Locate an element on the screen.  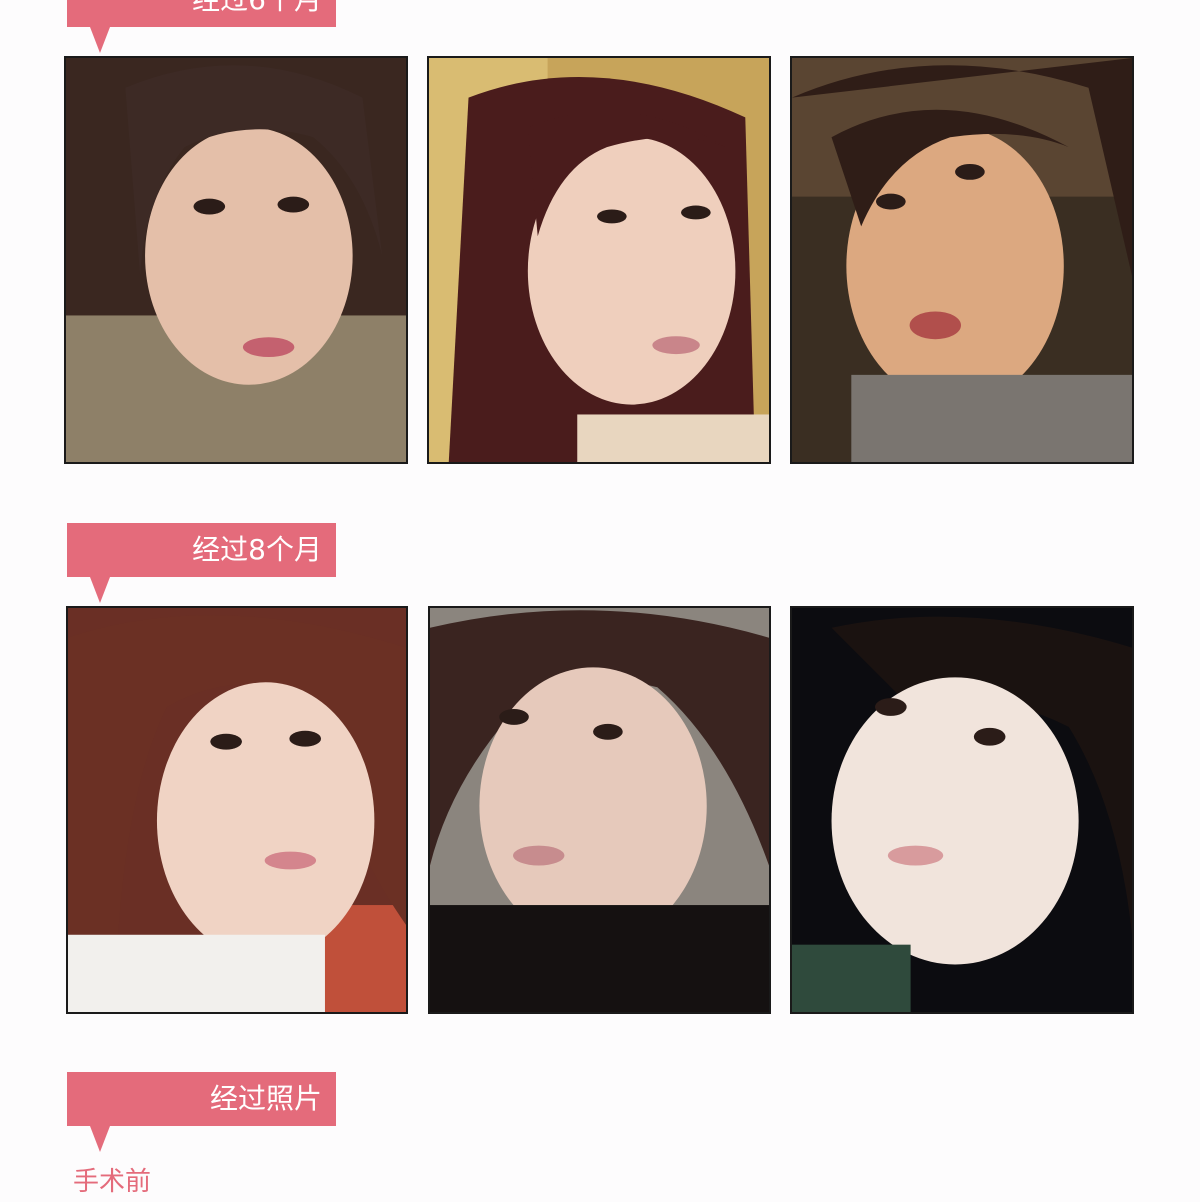
before-surgery-caption: 手术前 is located at coordinates (112, 1182).